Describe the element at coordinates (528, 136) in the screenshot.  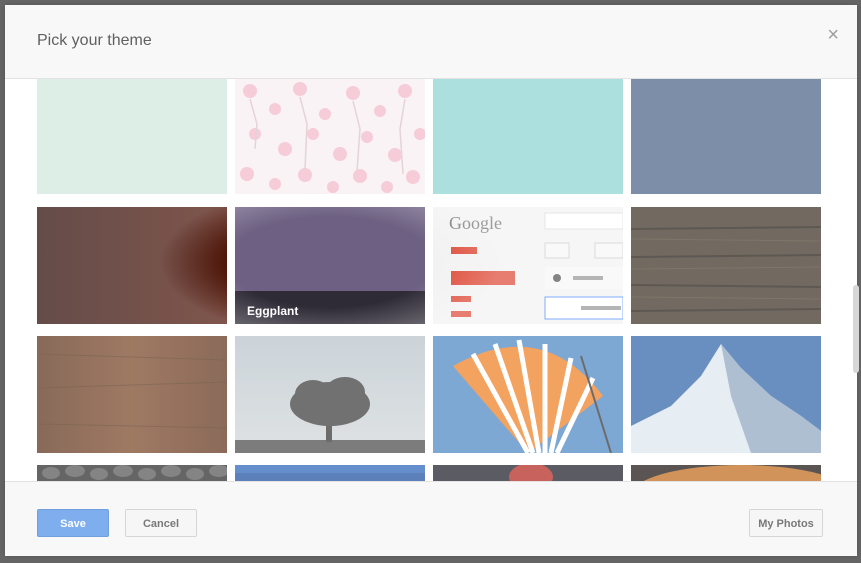
I see `theme-tile-teal` at that location.